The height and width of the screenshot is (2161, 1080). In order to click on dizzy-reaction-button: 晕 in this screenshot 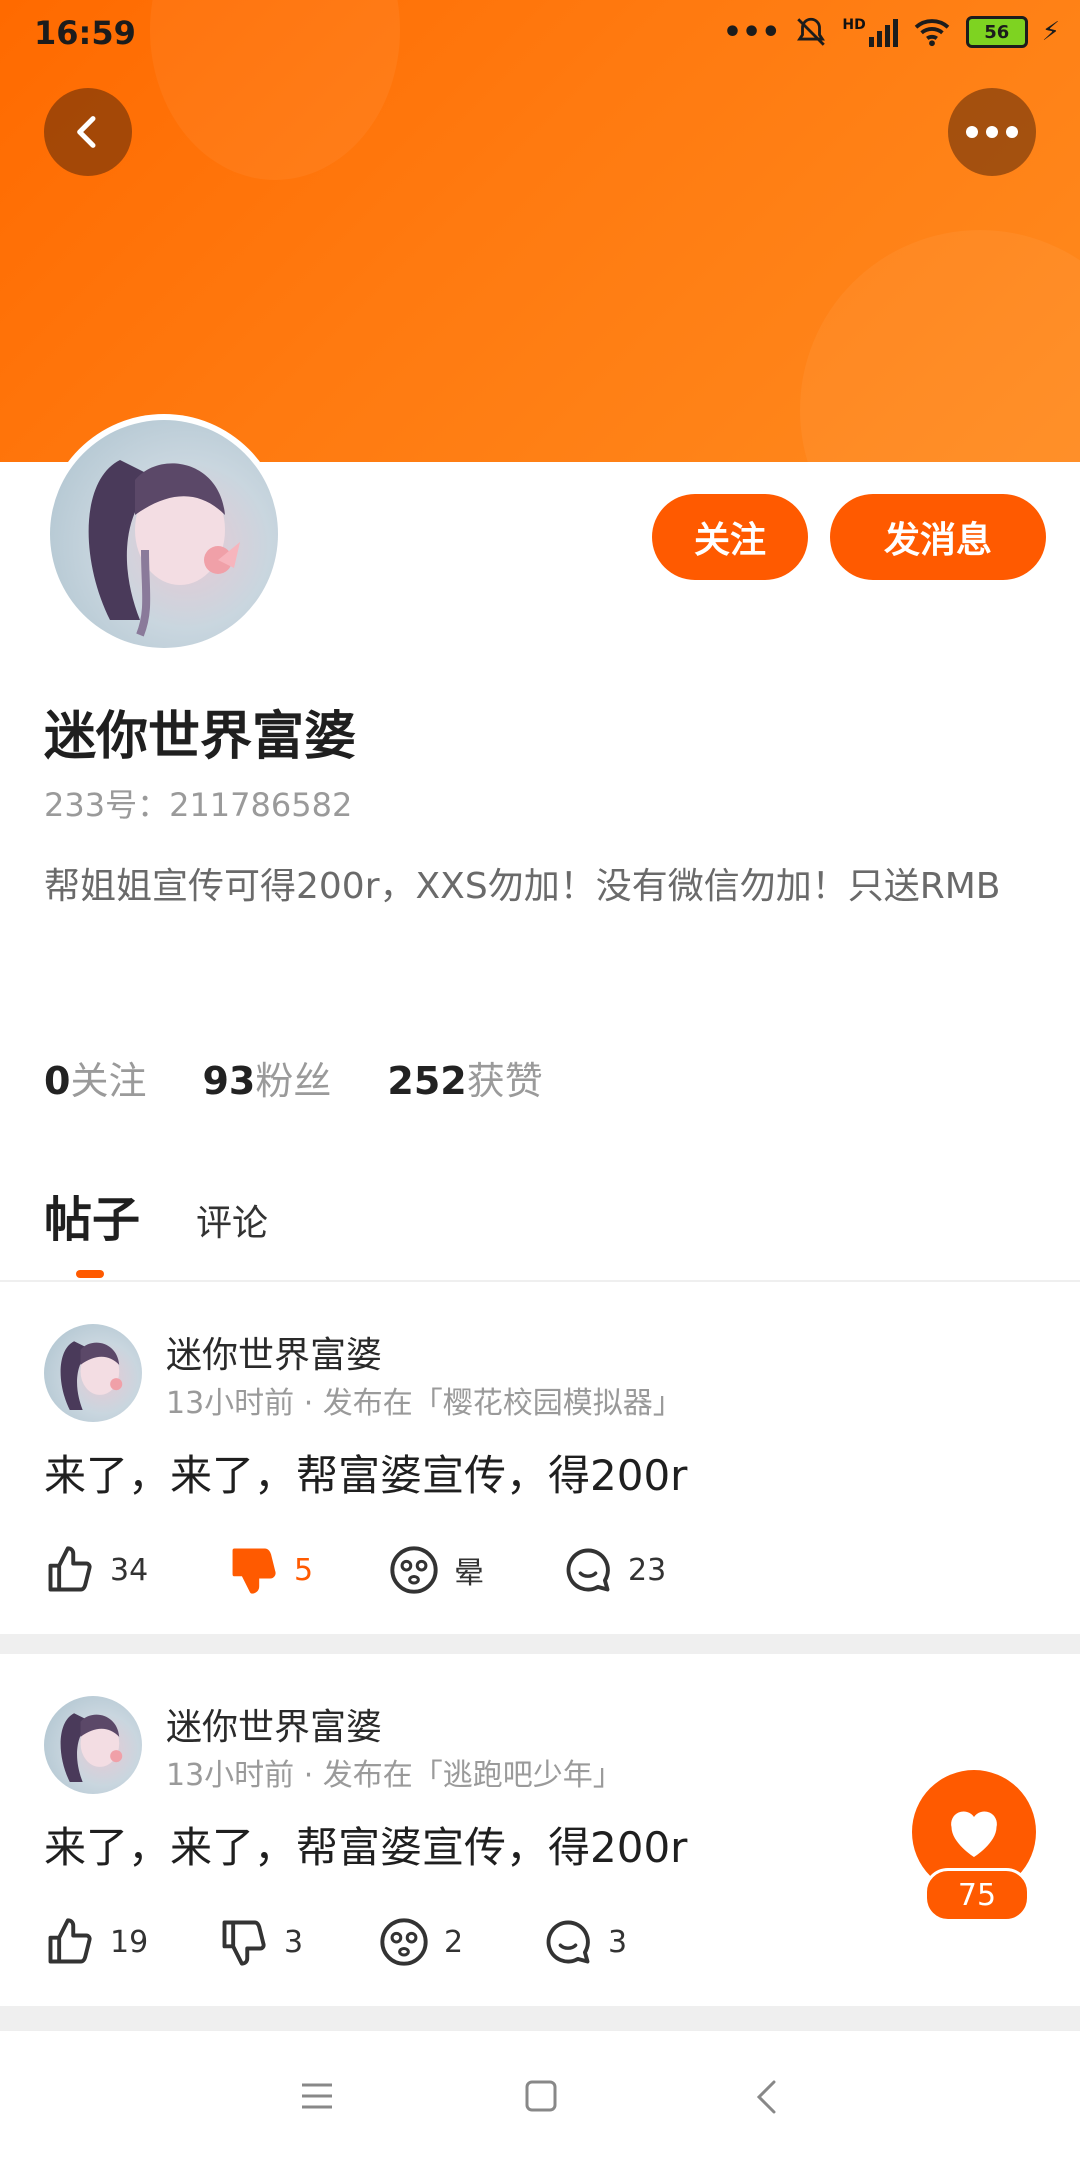, I will do `click(475, 1570)`.